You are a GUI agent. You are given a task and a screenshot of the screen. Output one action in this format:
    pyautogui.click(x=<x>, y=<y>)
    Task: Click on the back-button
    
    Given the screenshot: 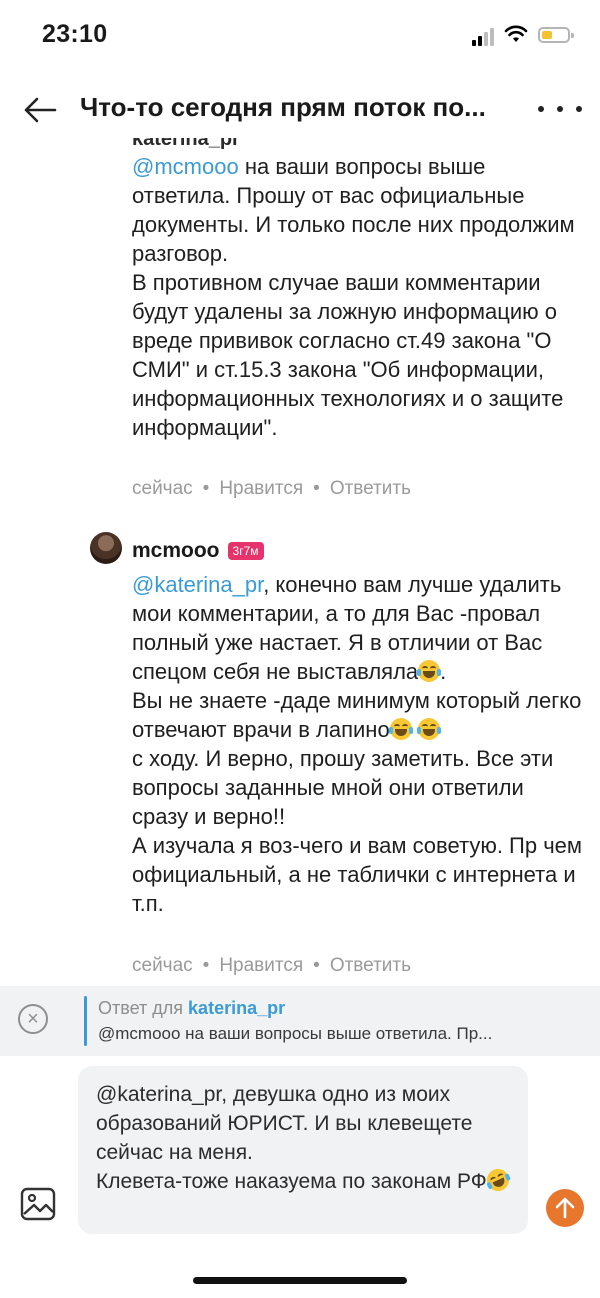 What is the action you would take?
    pyautogui.click(x=40, y=110)
    